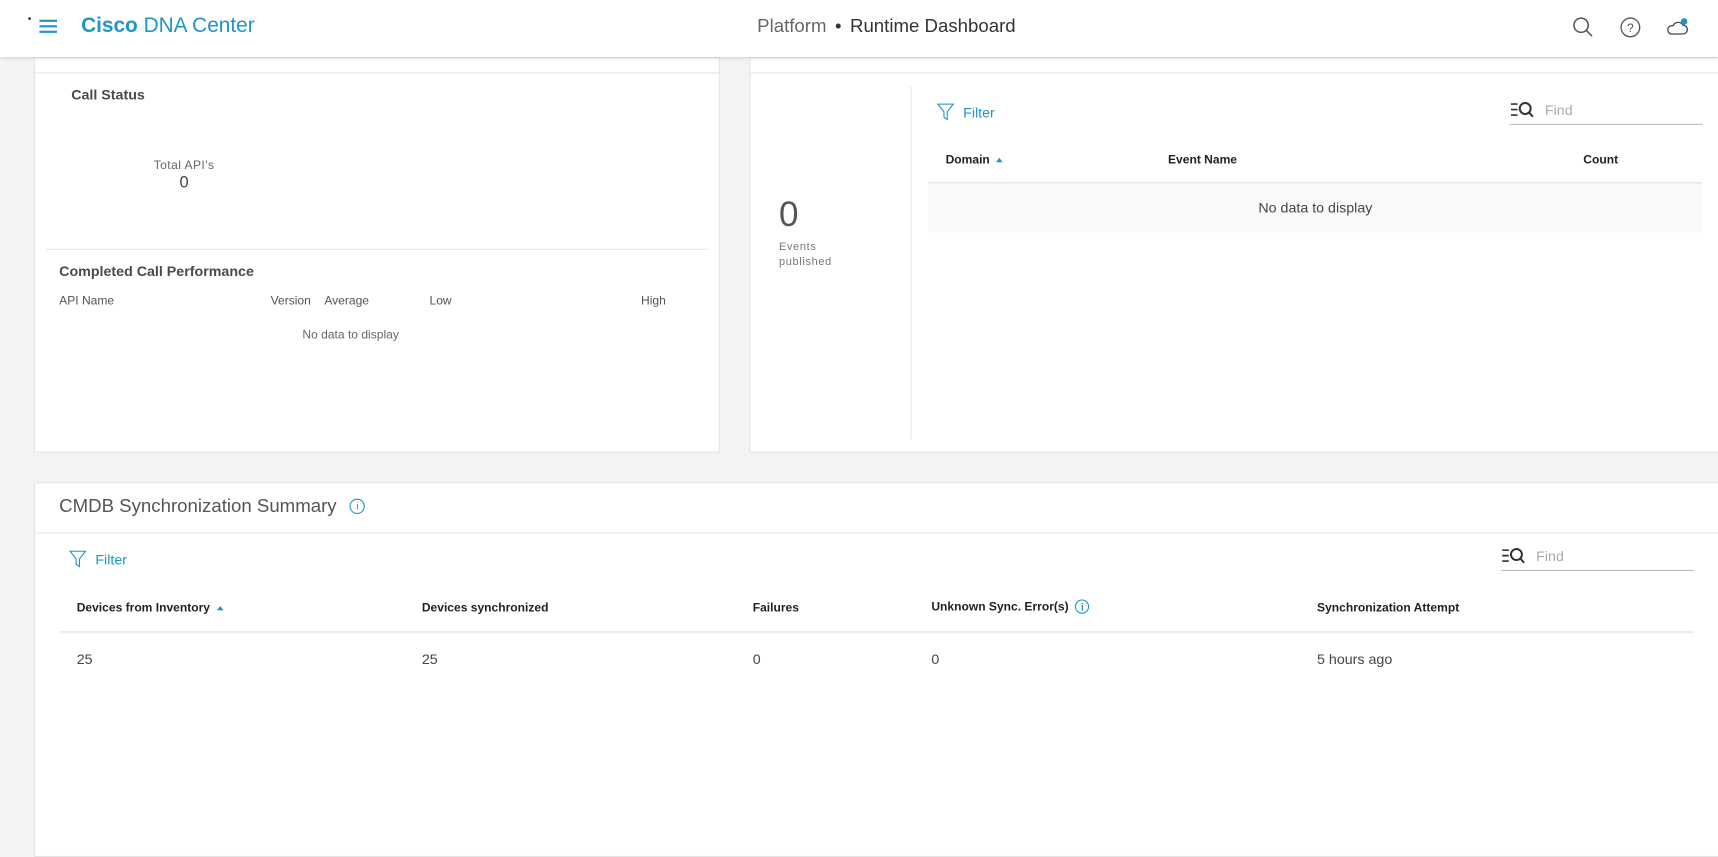 This screenshot has height=857, width=1718. I want to click on breadcrumb-current: Runtime Dashboard, so click(932, 26).